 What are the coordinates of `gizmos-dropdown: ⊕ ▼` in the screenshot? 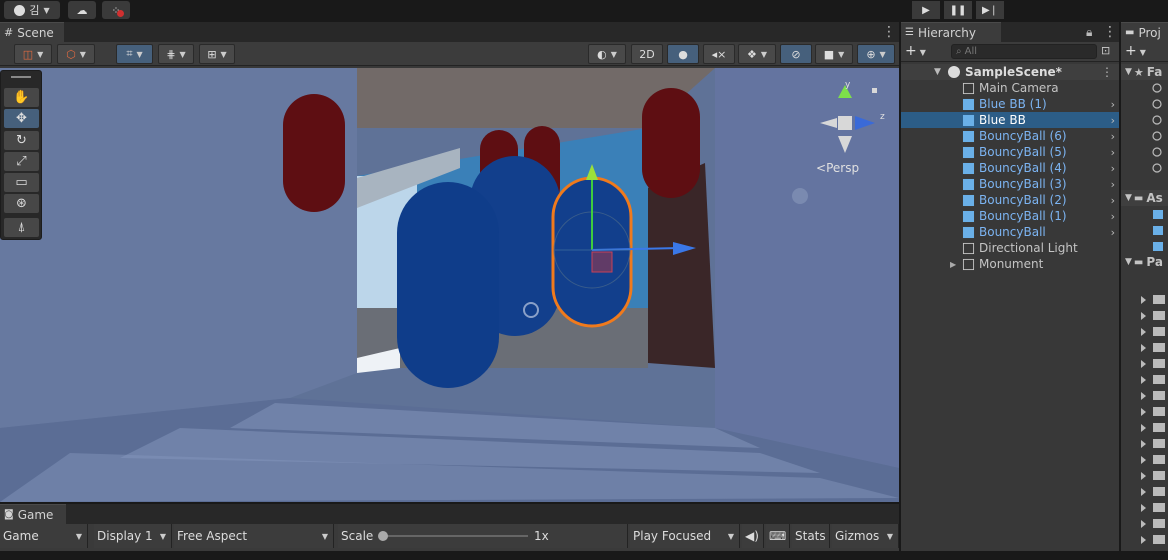 It's located at (876, 54).